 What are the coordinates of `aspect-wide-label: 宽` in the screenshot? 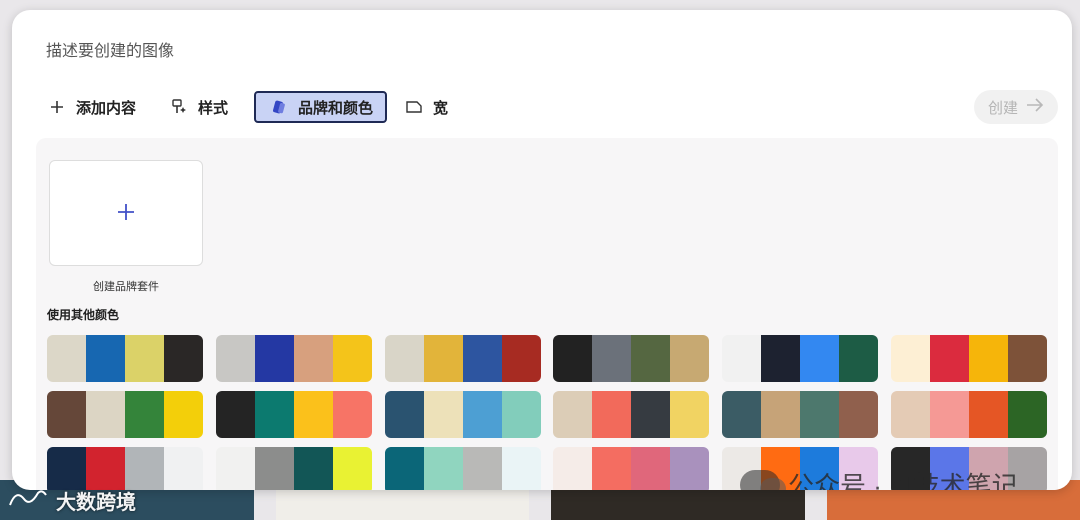 It's located at (441, 108).